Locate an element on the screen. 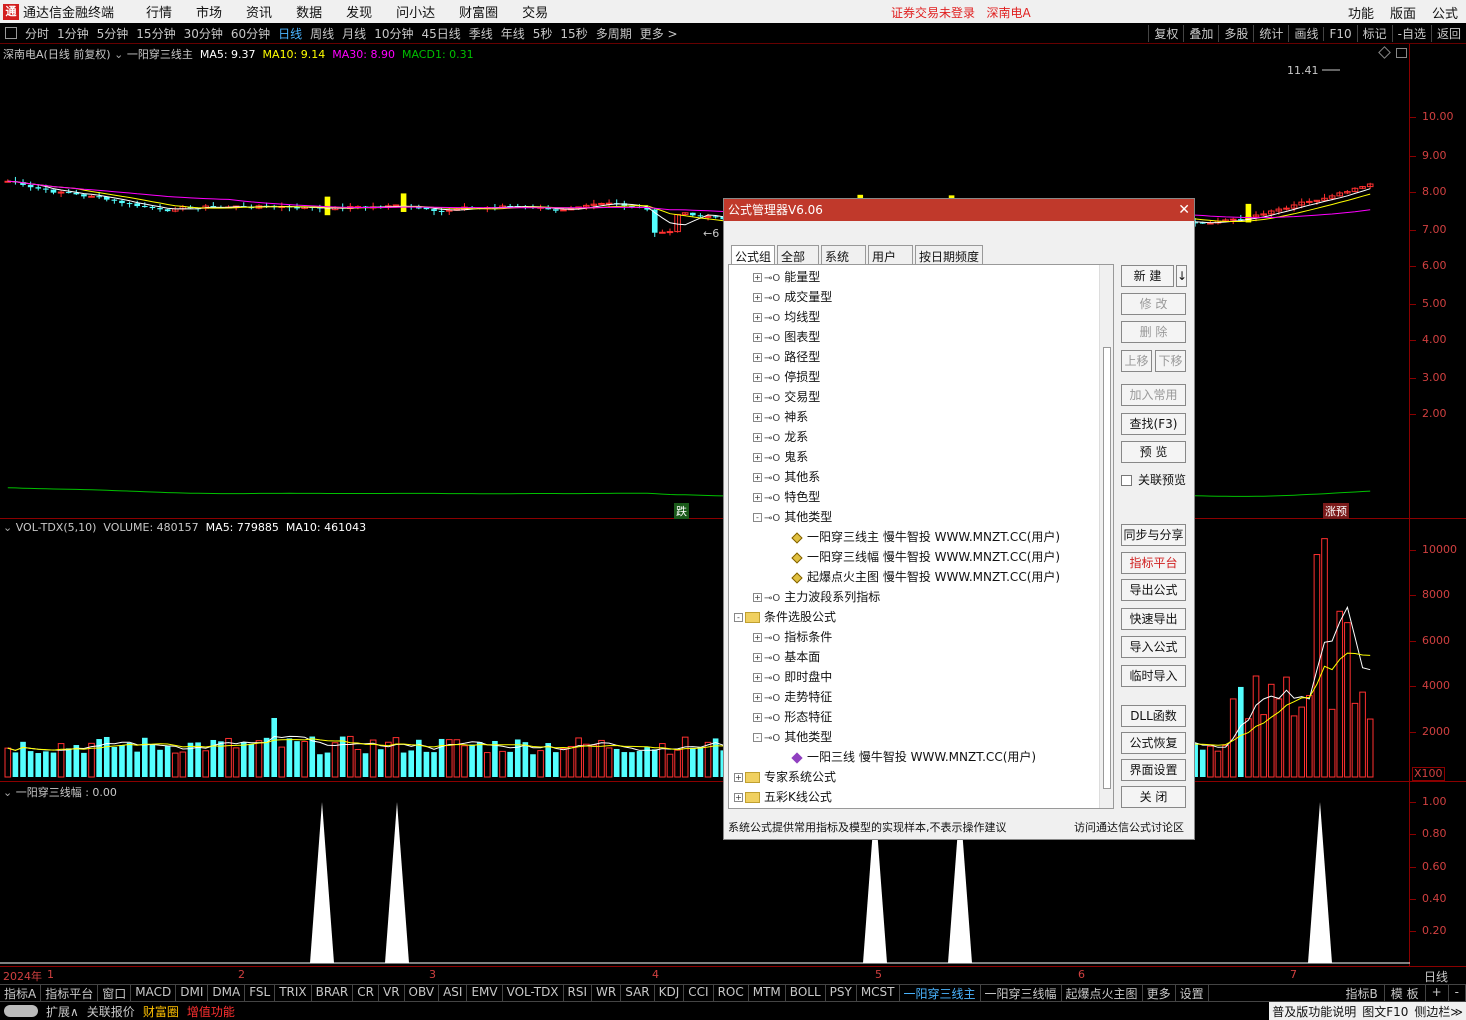  menu-news: 资讯 is located at coordinates (259, 11).